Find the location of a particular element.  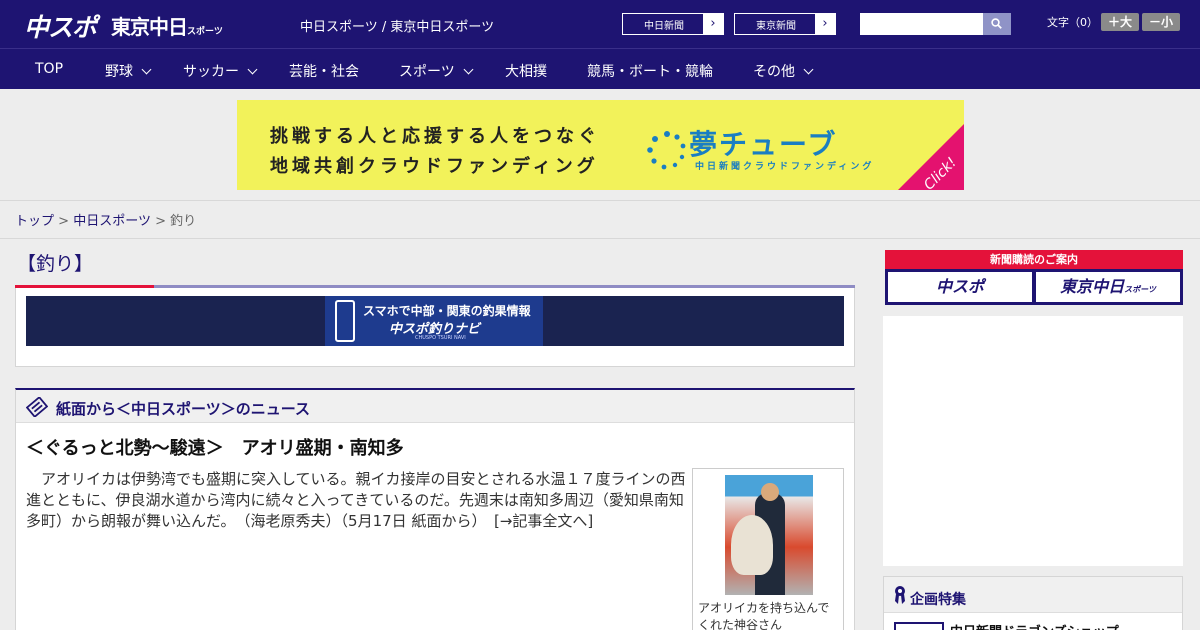

chunichi-shimbun-link: 中日新聞 › is located at coordinates (673, 24).